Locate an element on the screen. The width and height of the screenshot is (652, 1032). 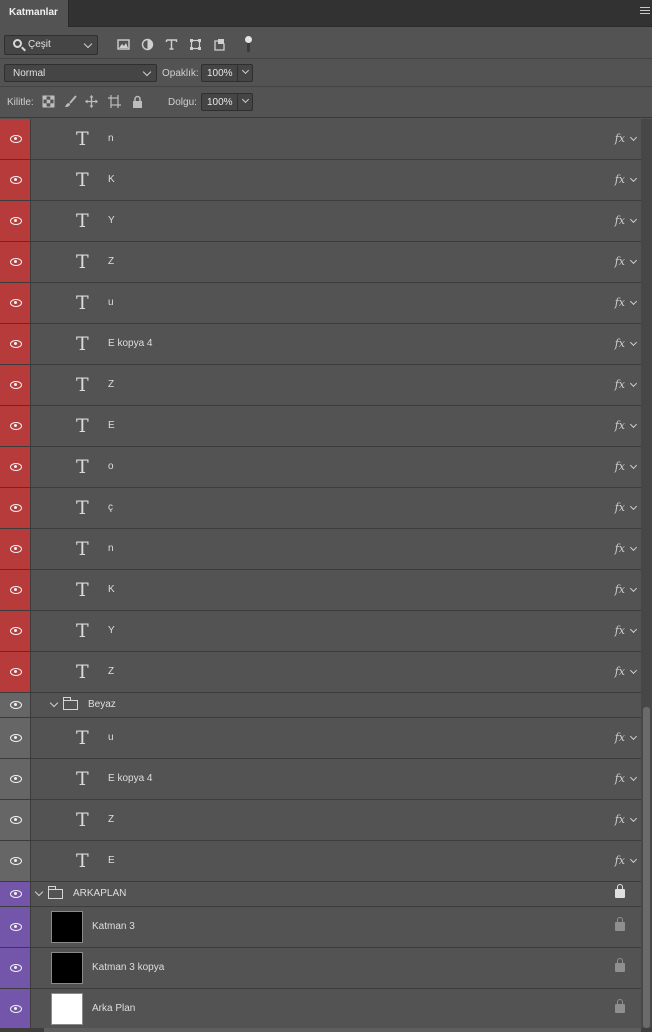
lock-all-icon is located at coordinates (137, 101).